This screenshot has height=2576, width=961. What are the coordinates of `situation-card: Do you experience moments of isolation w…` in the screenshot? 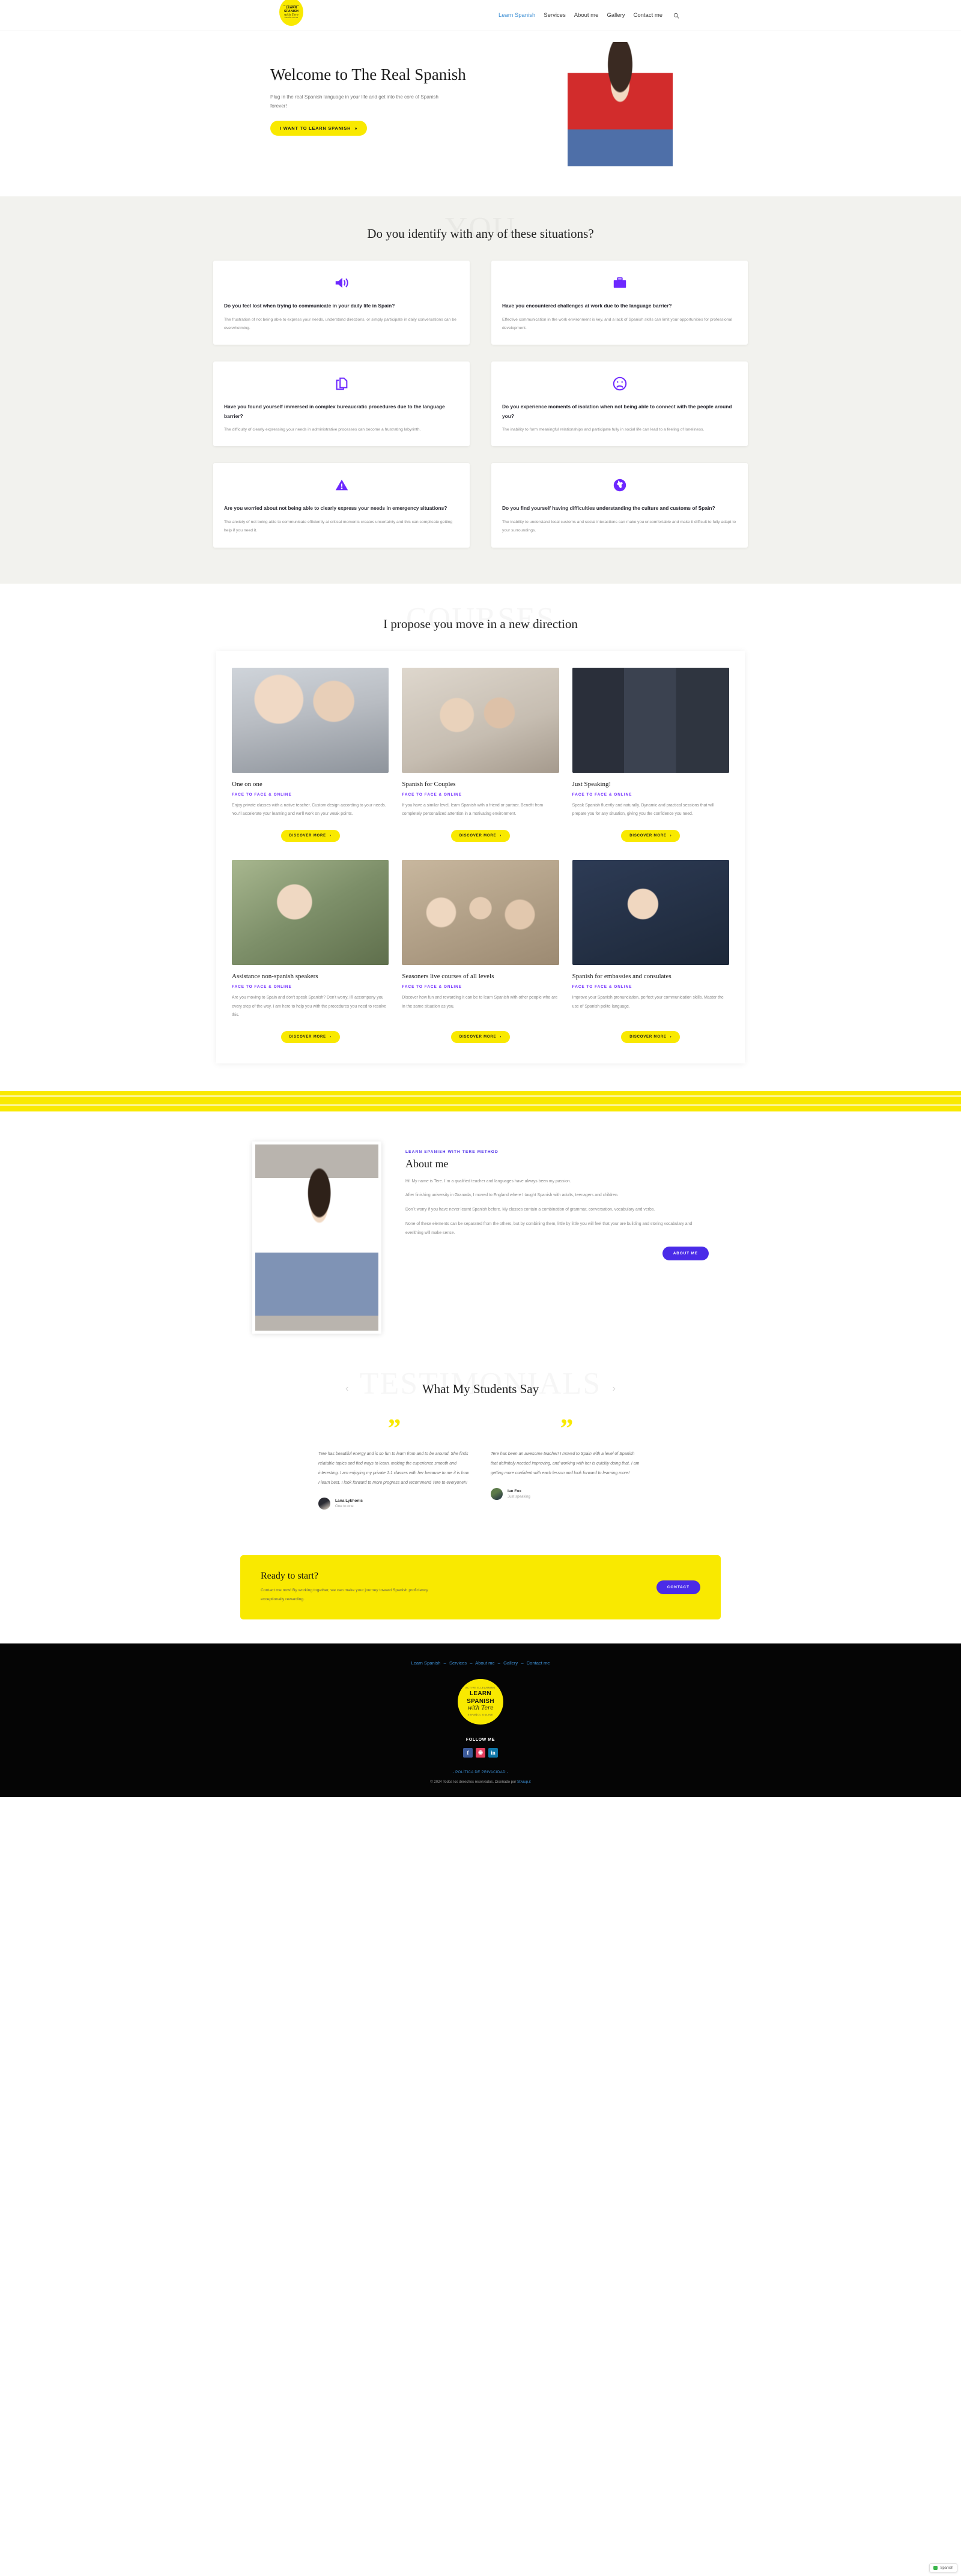 It's located at (619, 404).